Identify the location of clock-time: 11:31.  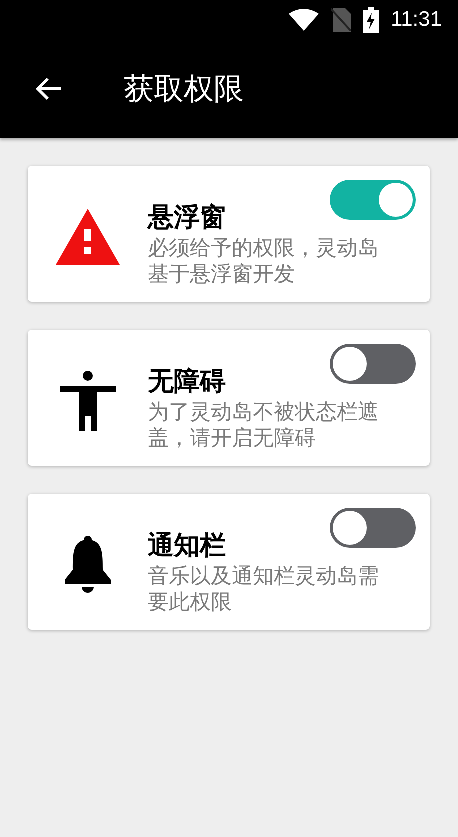
(416, 20).